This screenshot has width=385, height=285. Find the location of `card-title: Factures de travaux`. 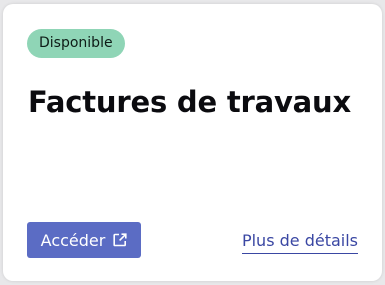

card-title: Factures de travaux is located at coordinates (189, 102).